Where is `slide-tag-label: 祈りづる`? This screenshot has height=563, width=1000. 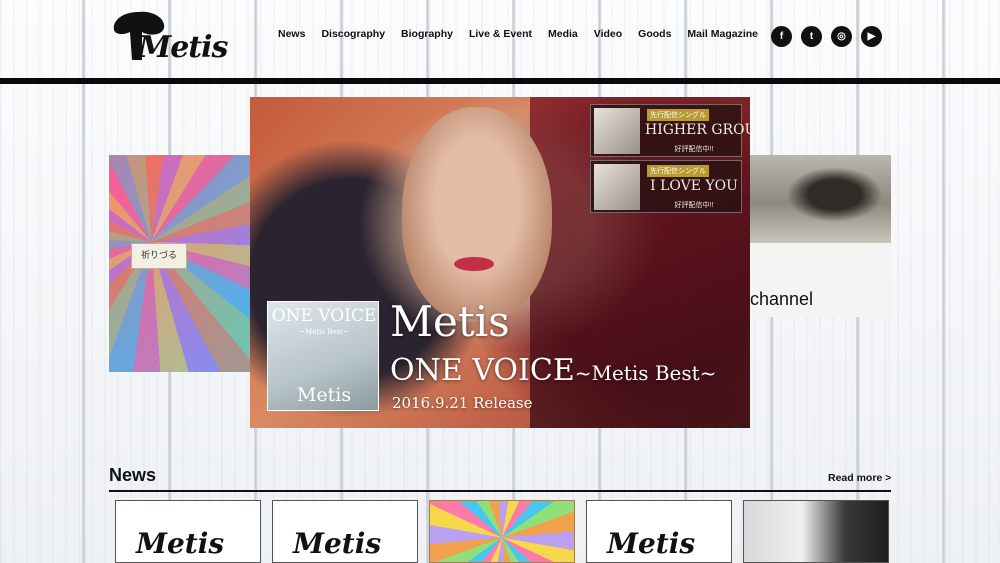
slide-tag-label: 祈りづる is located at coordinates (159, 256).